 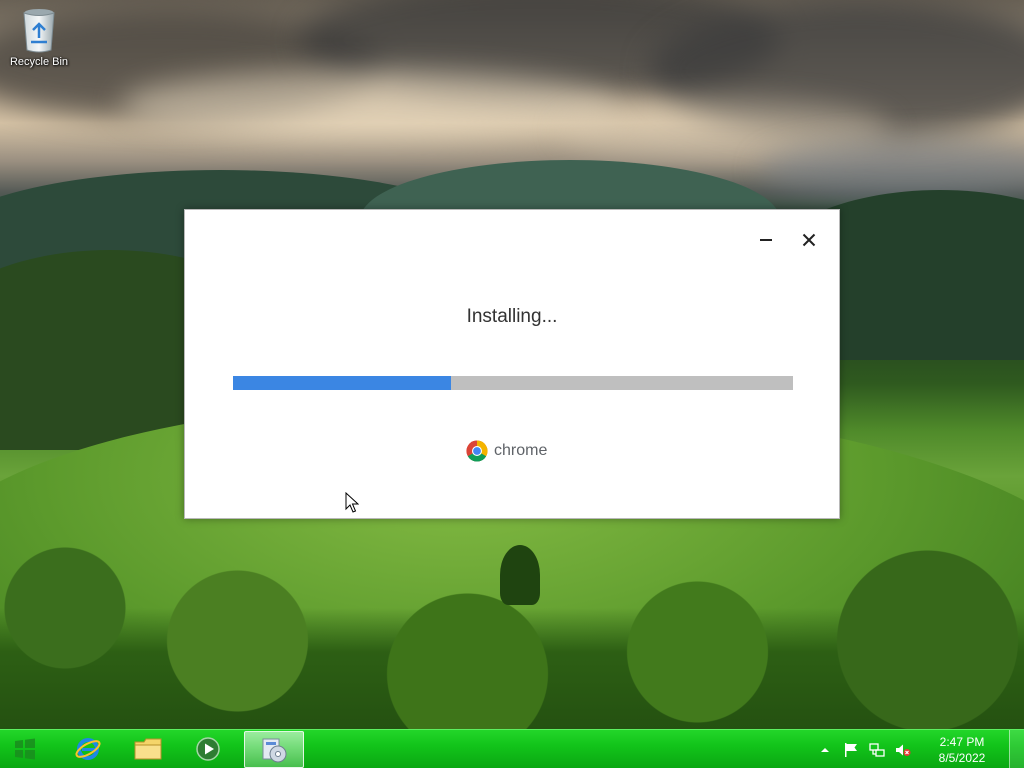 I want to click on taskbar-file-explorer, so click(x=148, y=749).